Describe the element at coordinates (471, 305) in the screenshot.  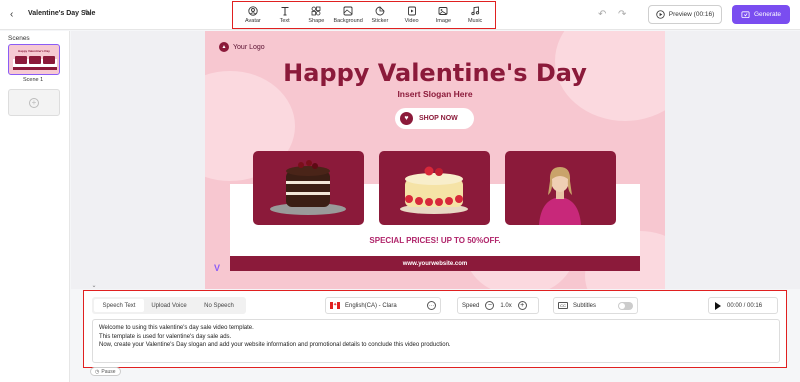
I see `speed-label: Speed` at that location.